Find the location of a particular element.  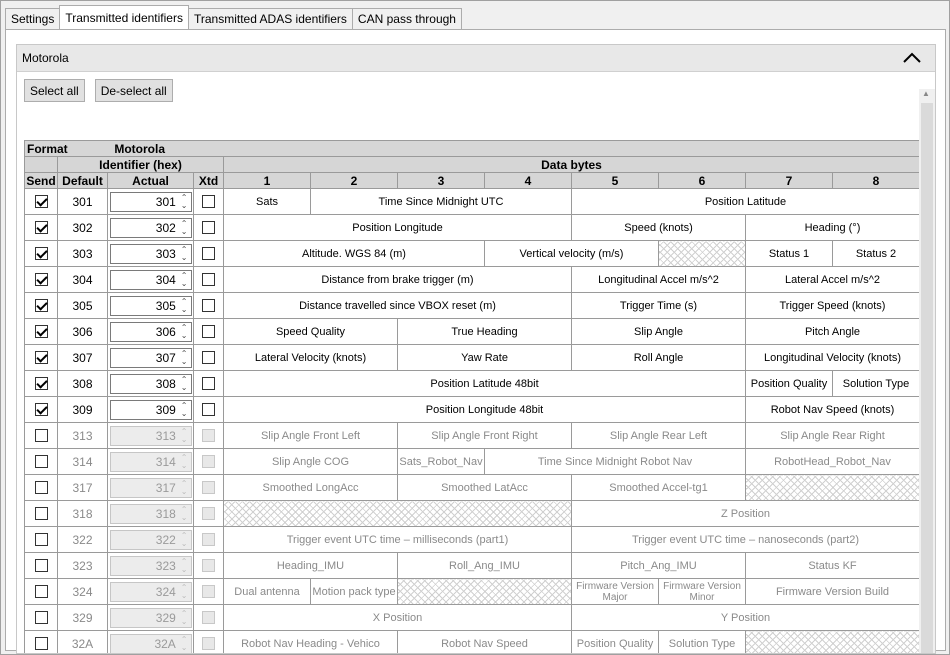

actual-id-spinner: 317 ⌃ ⌄ is located at coordinates (150, 487).